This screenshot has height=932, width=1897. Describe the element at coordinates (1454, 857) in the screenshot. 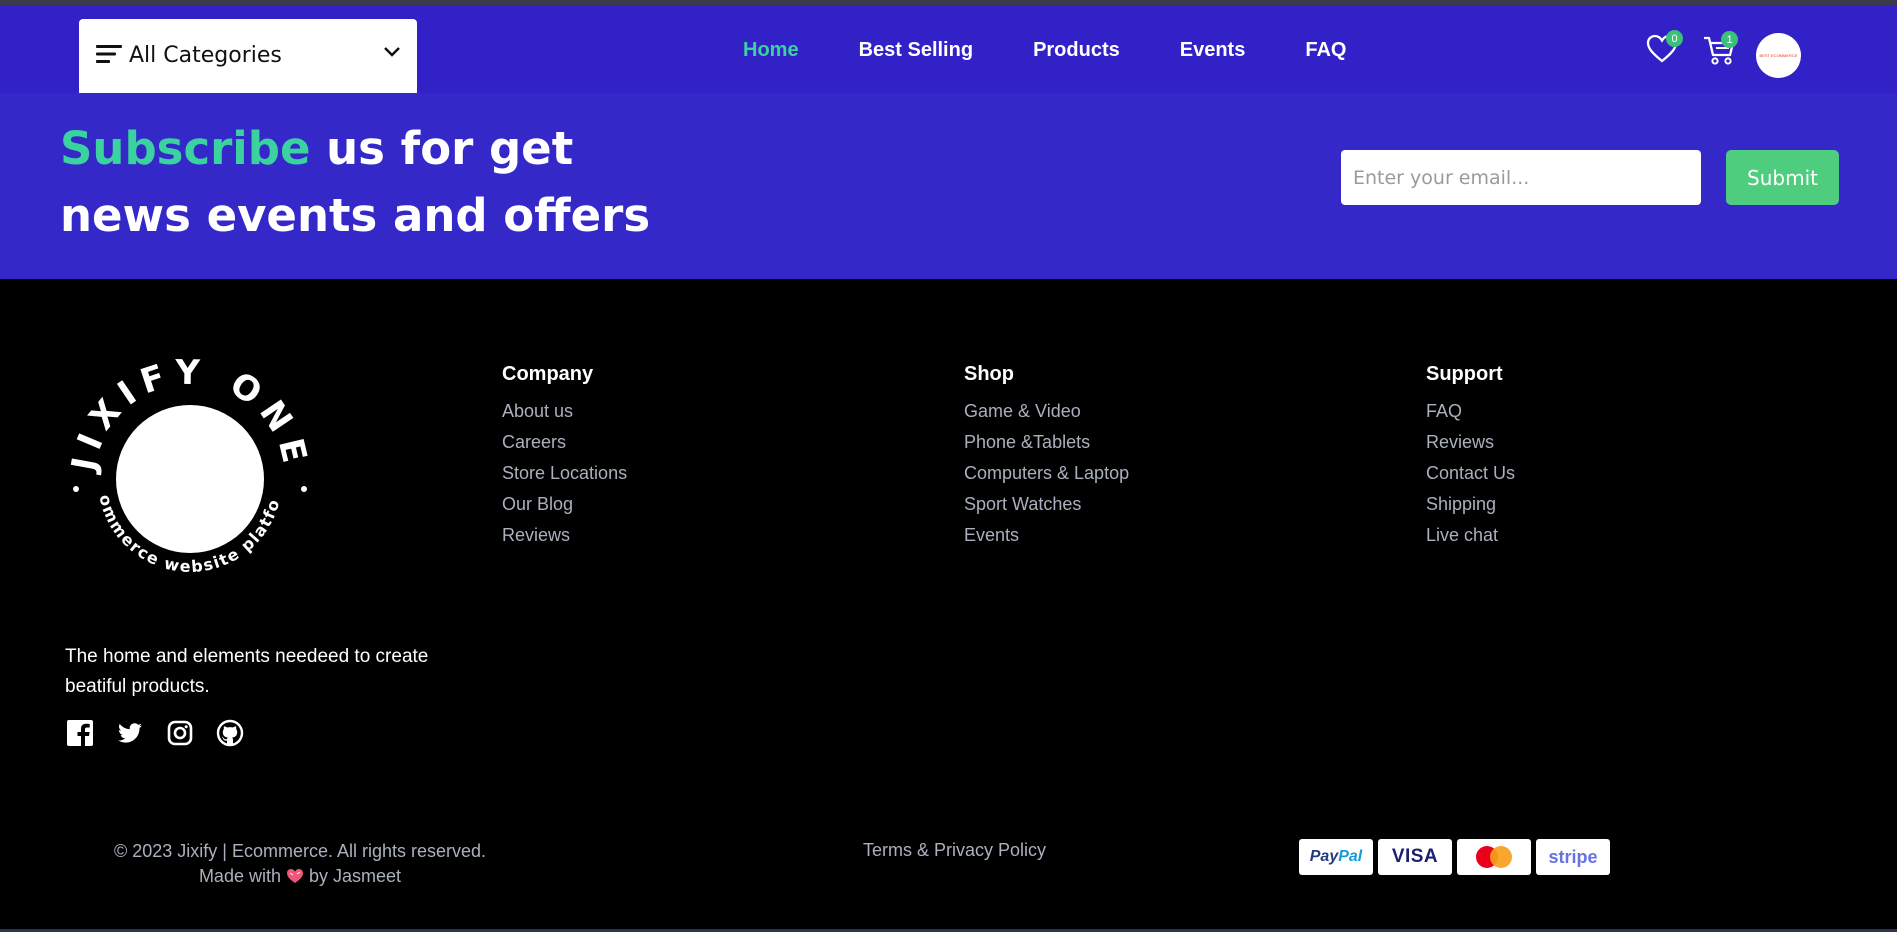

I see `payment-methods: Pay Pal VISA stripe` at that location.